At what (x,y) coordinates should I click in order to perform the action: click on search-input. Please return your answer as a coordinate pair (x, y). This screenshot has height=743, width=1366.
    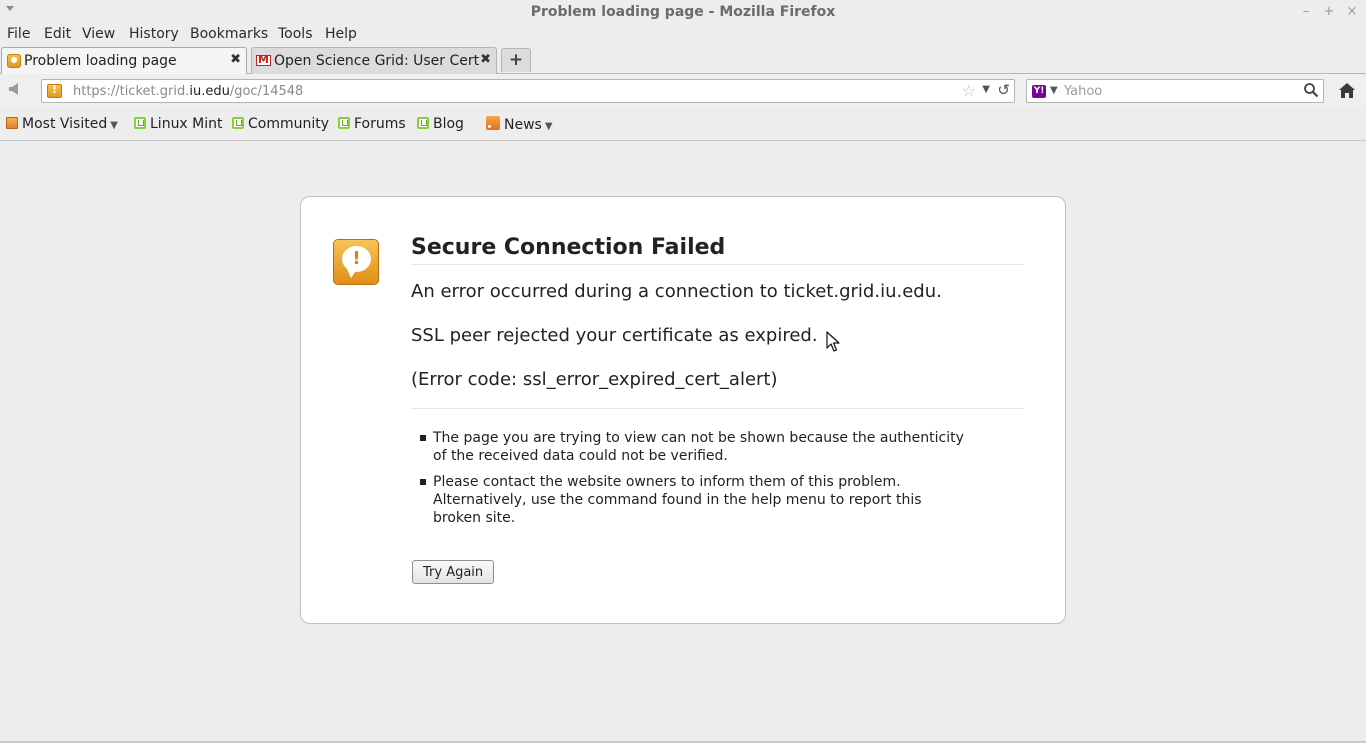
    Looking at the image, I should click on (1182, 91).